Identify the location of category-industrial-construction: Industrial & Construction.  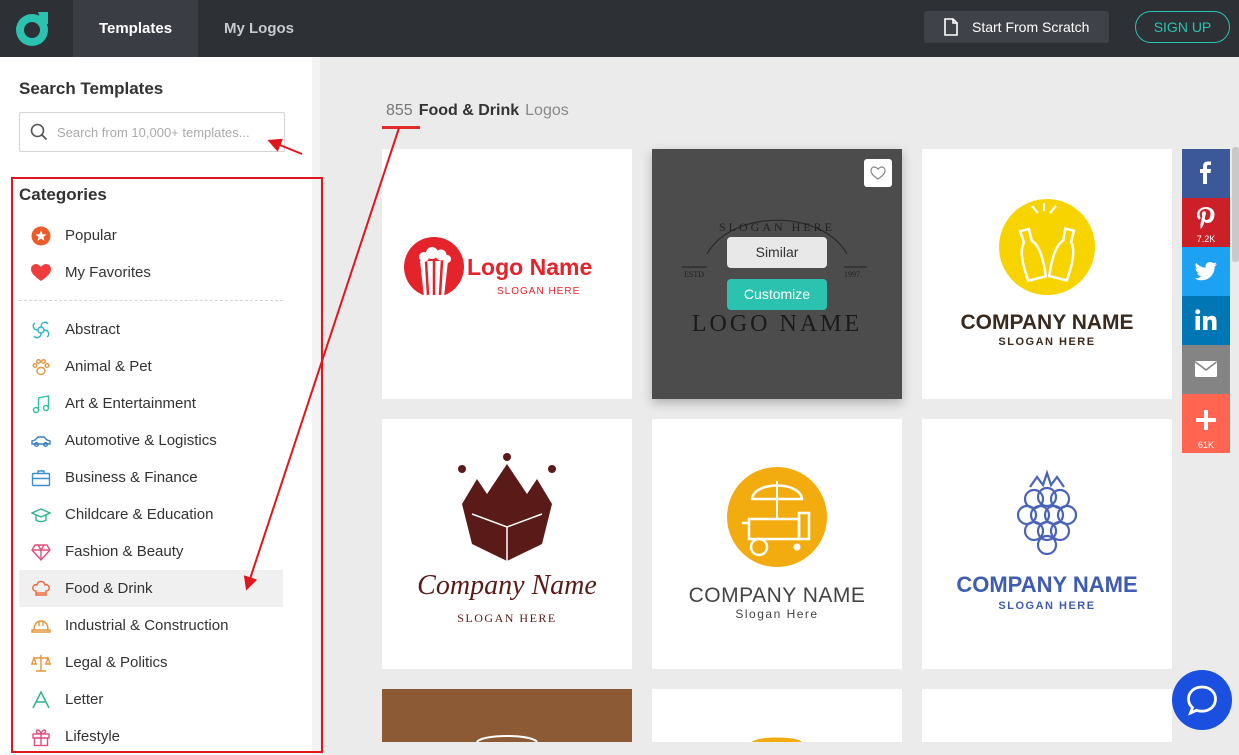
(151, 625).